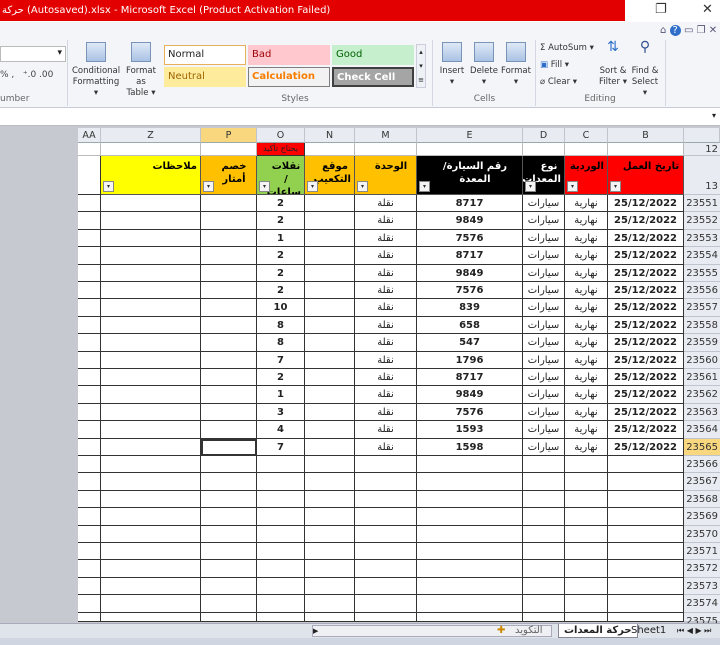 The height and width of the screenshot is (645, 720). What do you see at coordinates (702, 135) in the screenshot?
I see `select-all-corner` at bounding box center [702, 135].